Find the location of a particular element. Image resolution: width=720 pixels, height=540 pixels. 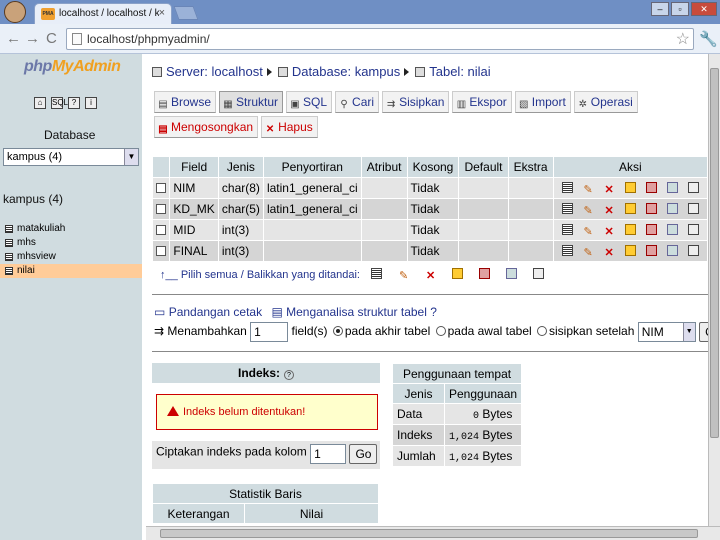

check-all-link: Pilih semua / Balikkan yang ditandai: is located at coordinates (270, 275).